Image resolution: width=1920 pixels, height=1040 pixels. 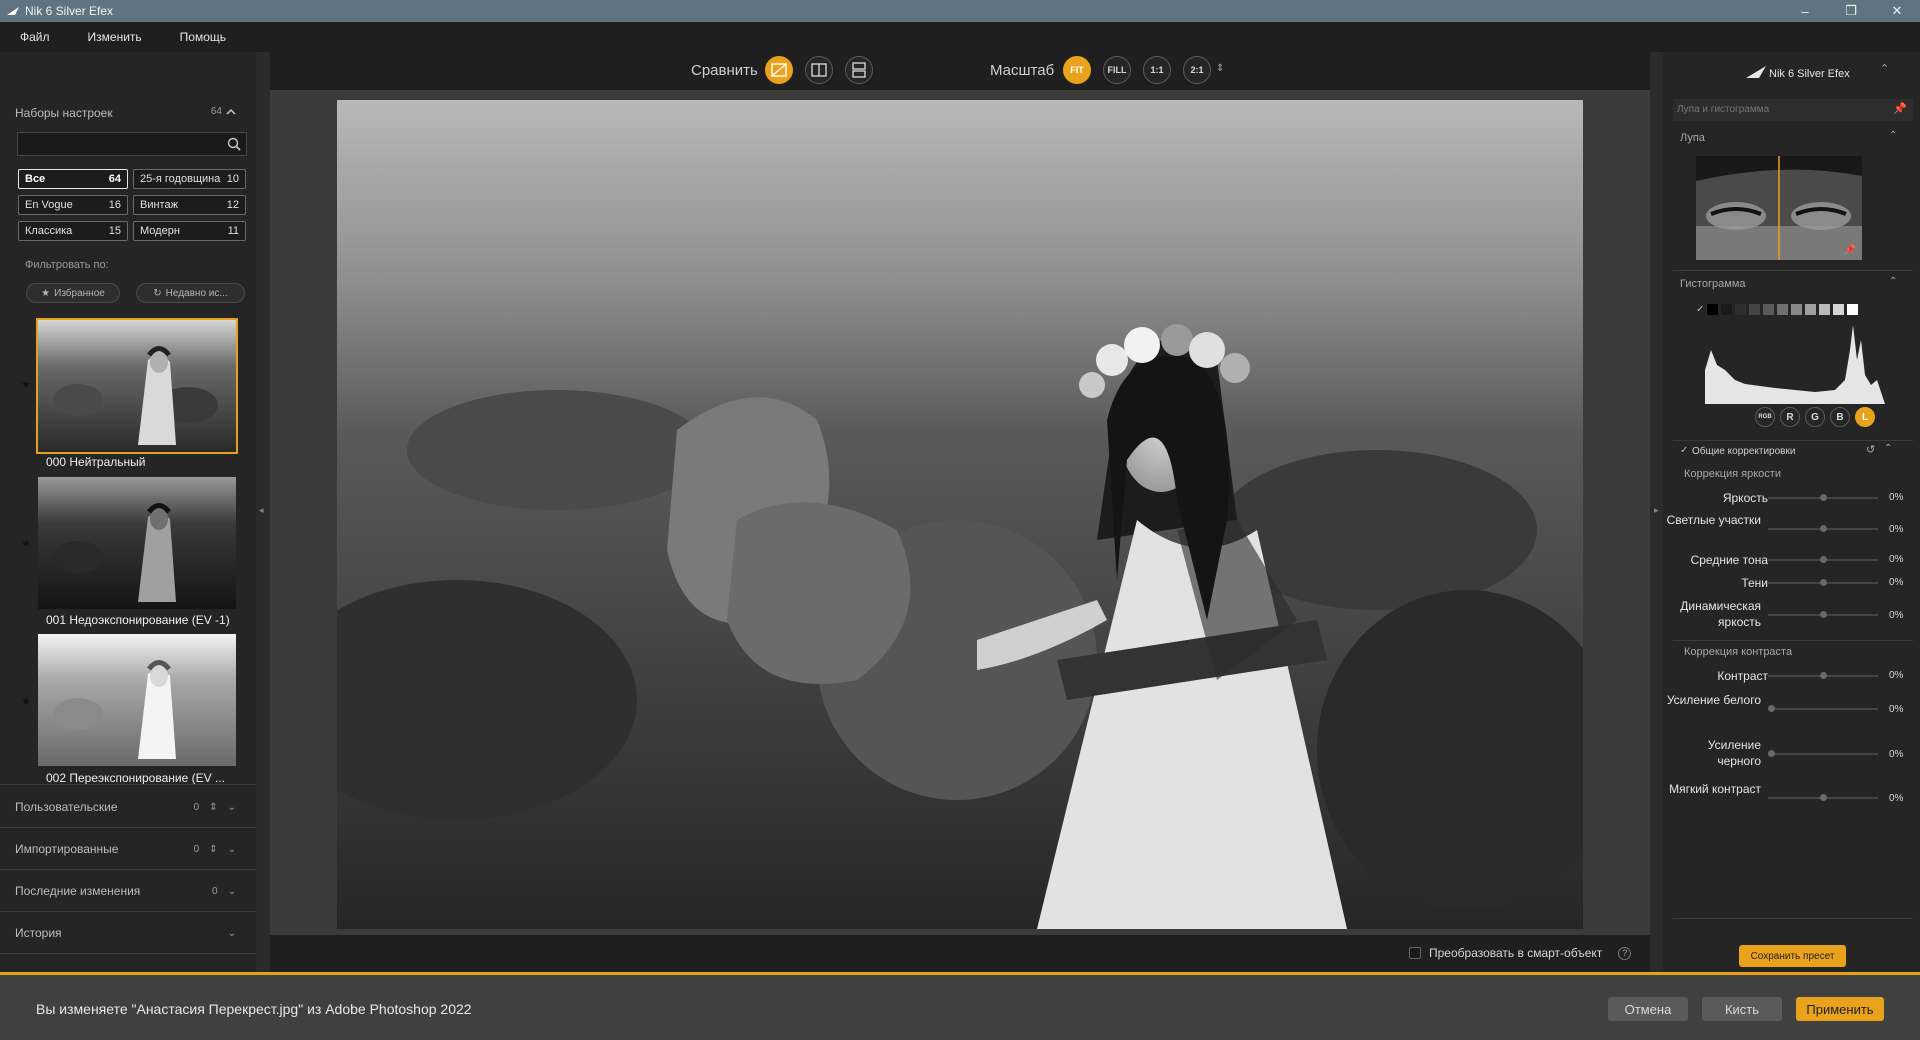 What do you see at coordinates (128, 807) in the screenshot?
I see `section-user-presets: Пользовательские 0 ⇕ ⌄` at bounding box center [128, 807].